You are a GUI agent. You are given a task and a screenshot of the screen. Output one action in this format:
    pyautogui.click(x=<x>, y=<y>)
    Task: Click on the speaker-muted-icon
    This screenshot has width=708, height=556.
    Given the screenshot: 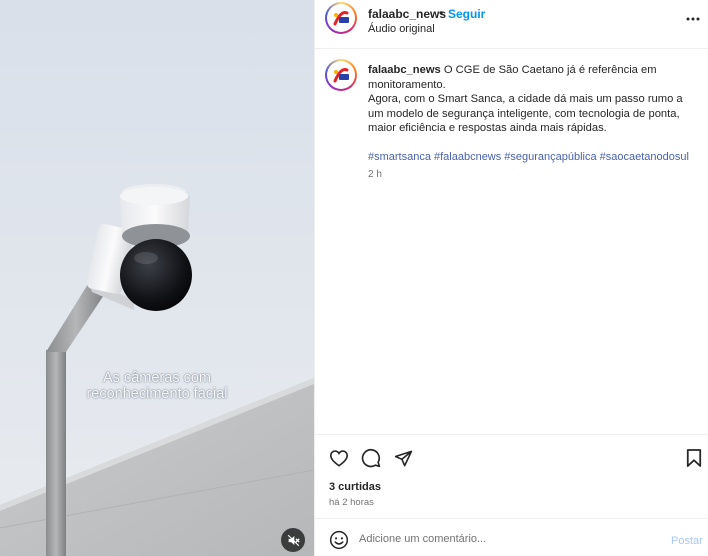 What is the action you would take?
    pyautogui.click(x=293, y=540)
    